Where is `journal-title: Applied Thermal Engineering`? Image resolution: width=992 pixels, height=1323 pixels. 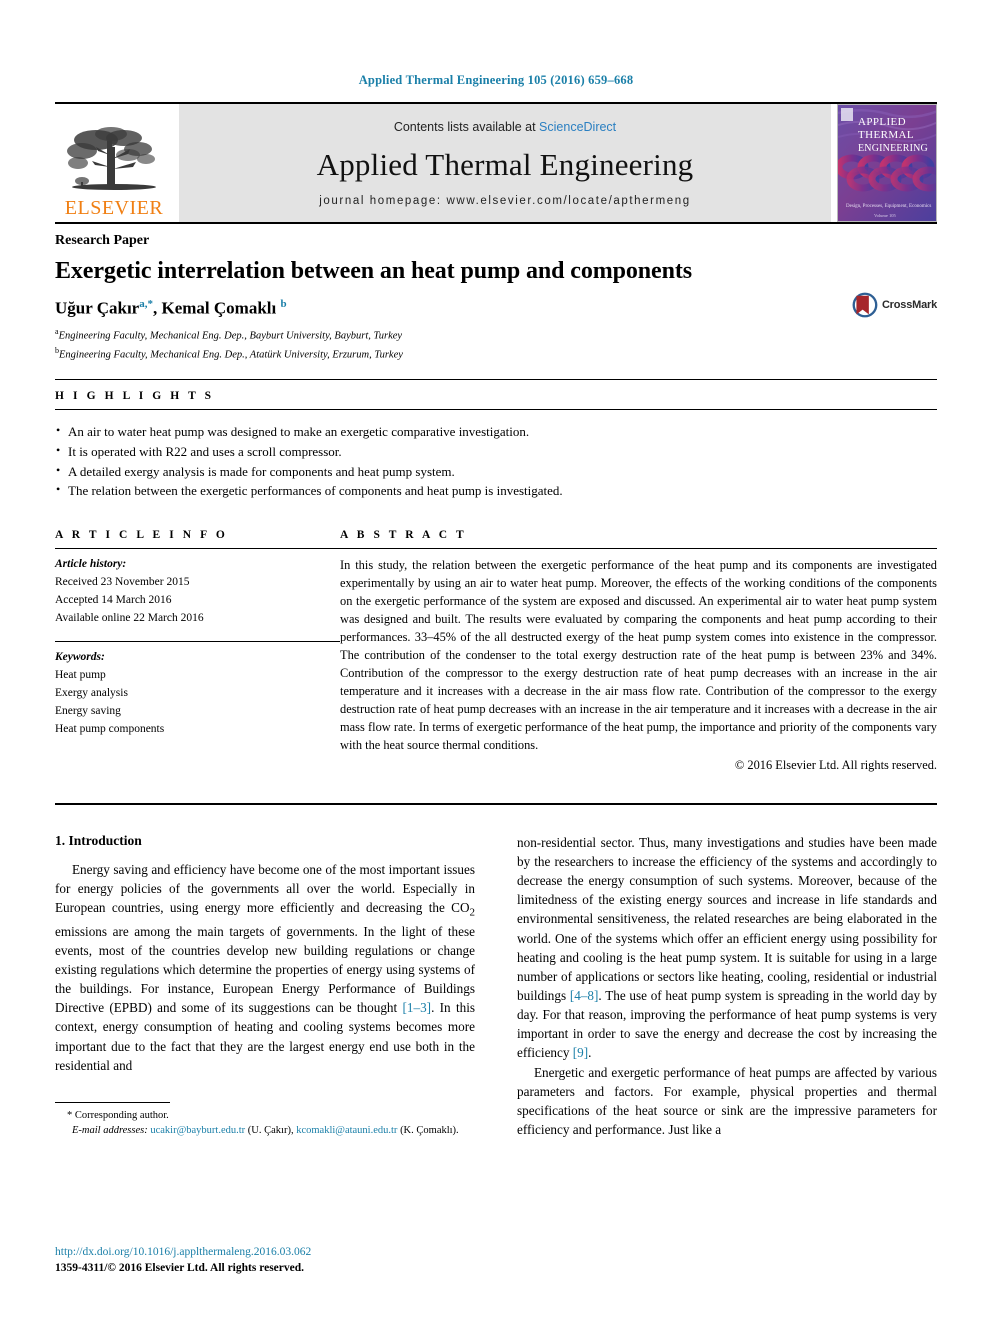 journal-title: Applied Thermal Engineering is located at coordinates (505, 164).